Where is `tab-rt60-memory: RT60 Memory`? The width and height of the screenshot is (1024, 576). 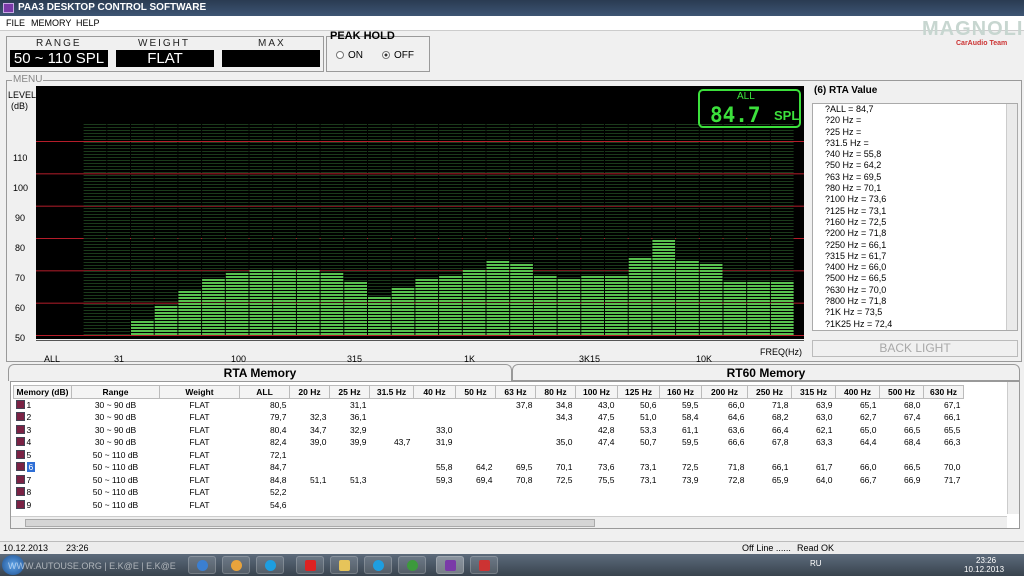
tab-rt60-memory: RT60 Memory is located at coordinates (766, 372).